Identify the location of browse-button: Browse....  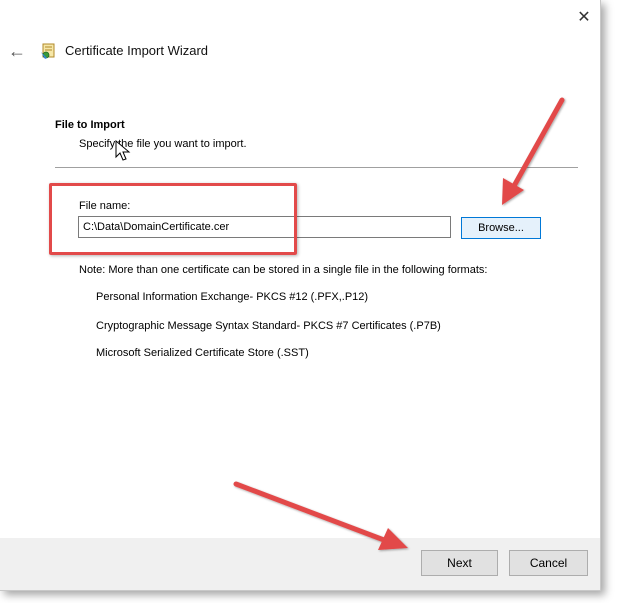
(501, 228).